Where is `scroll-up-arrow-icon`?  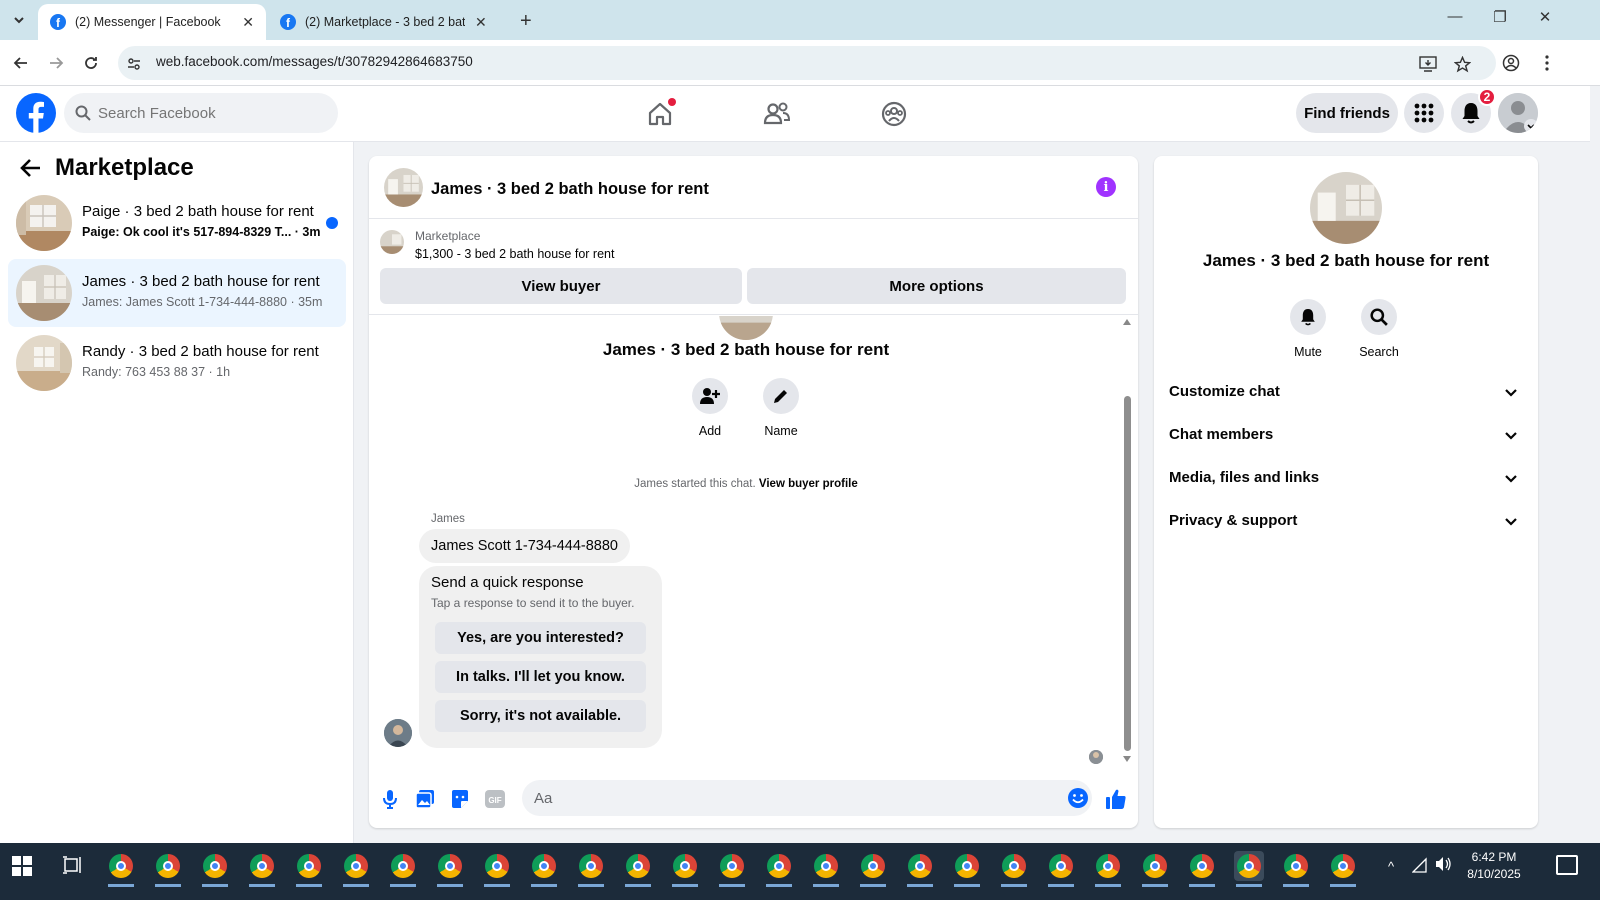
scroll-up-arrow-icon is located at coordinates (1127, 322).